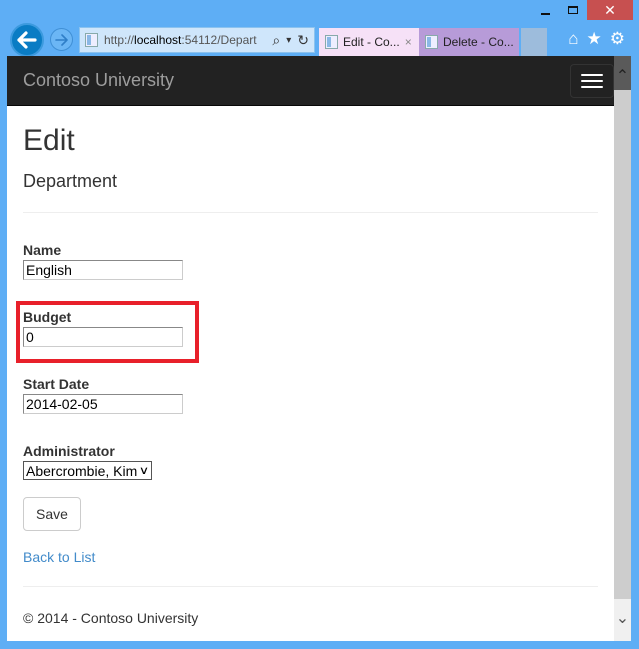 The width and height of the screenshot is (639, 649). Describe the element at coordinates (310, 212) in the screenshot. I see `divider` at that location.